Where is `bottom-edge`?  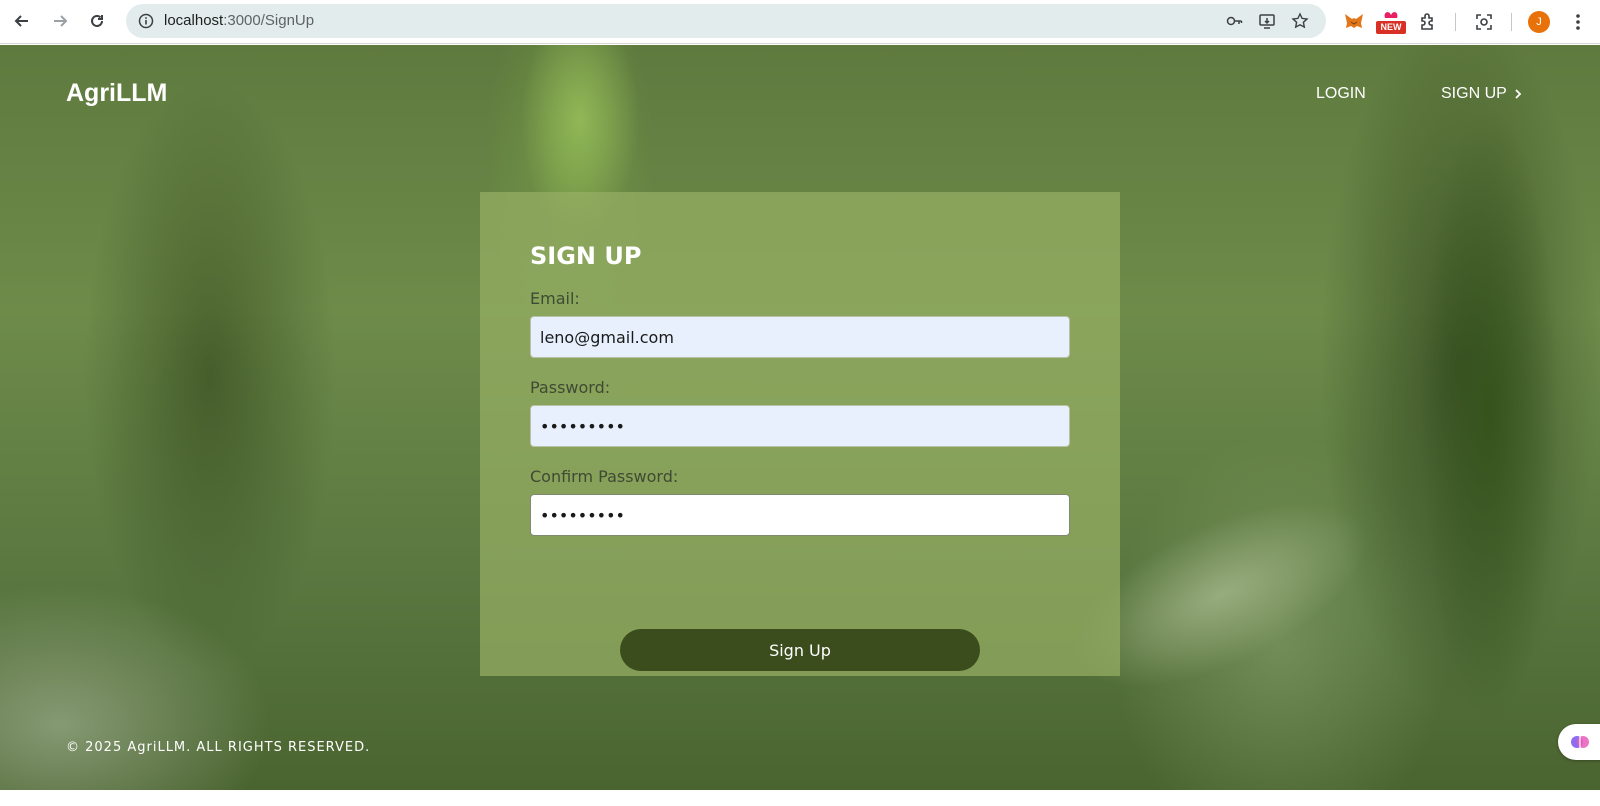 bottom-edge is located at coordinates (800, 798).